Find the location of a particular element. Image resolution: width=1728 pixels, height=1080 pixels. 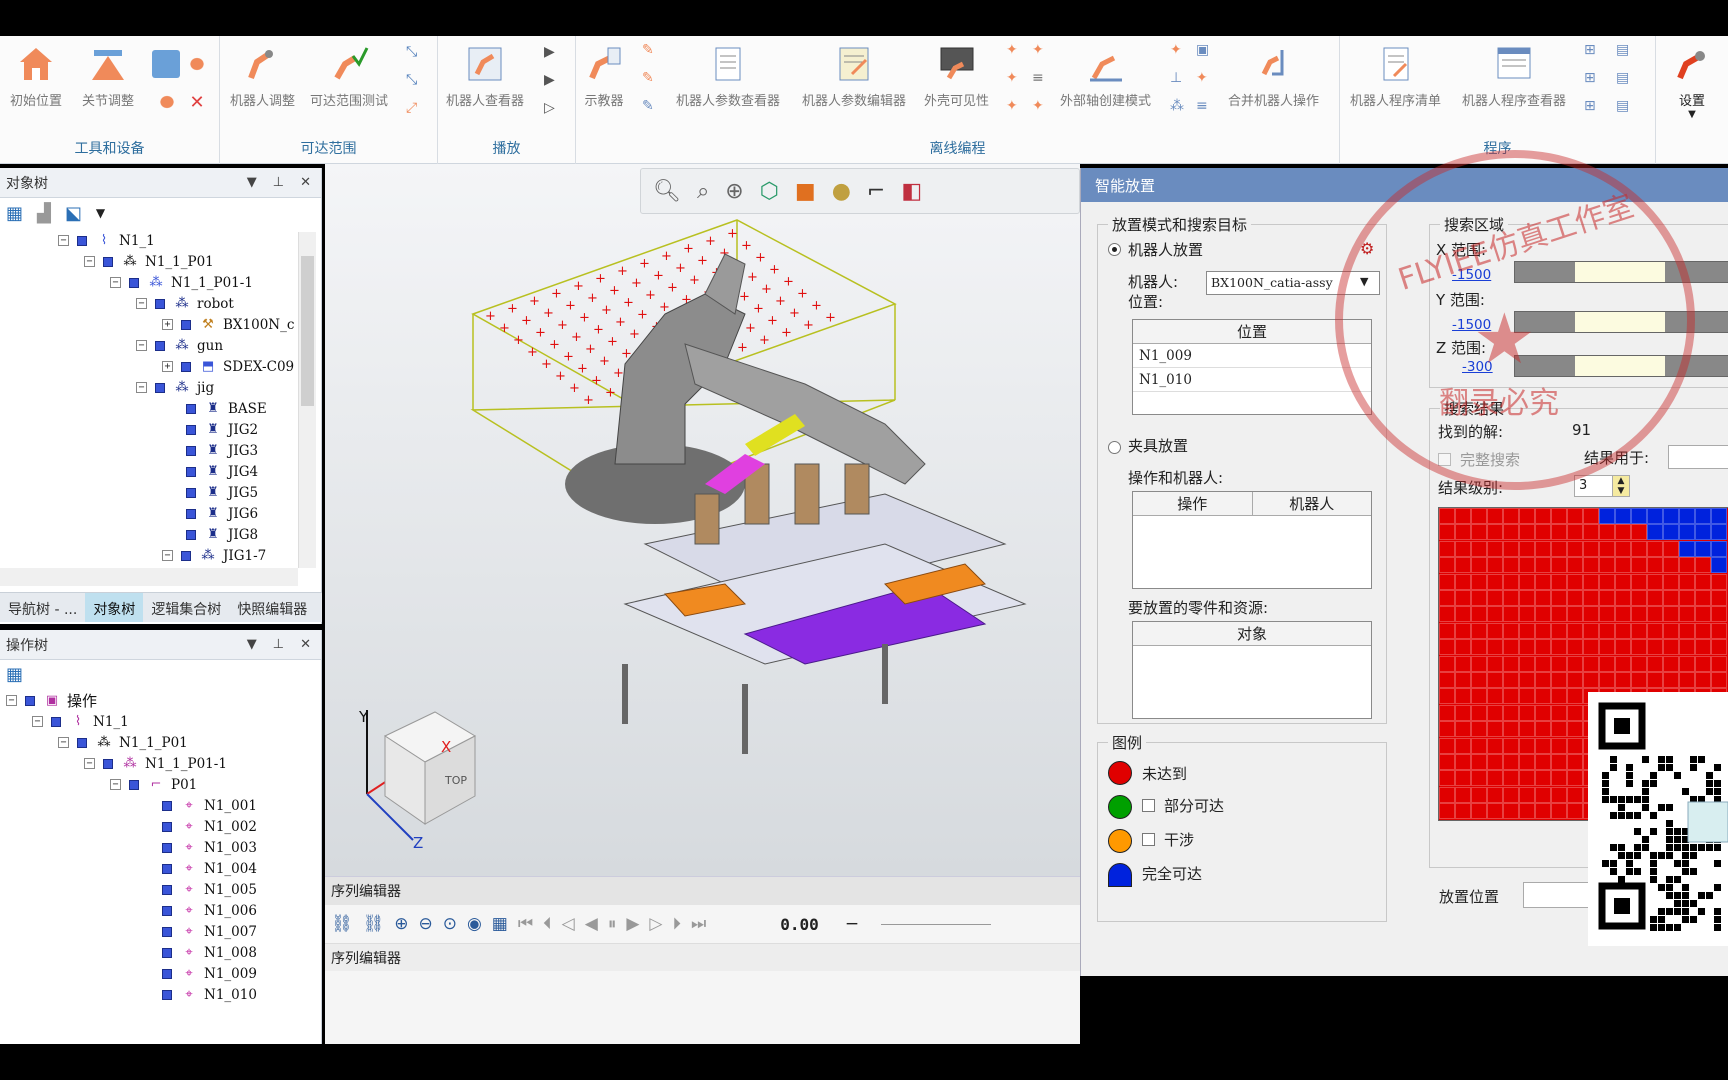

tree-node: + ⚒ BX100N_c is located at coordinates (228, 324).